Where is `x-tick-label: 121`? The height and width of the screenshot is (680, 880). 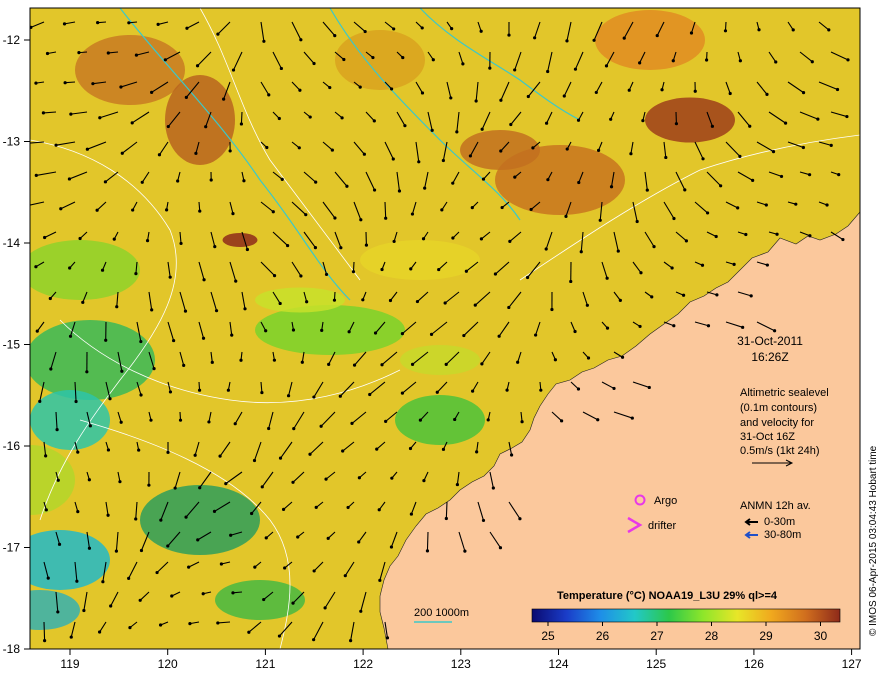 x-tick-label: 121 is located at coordinates (265, 664).